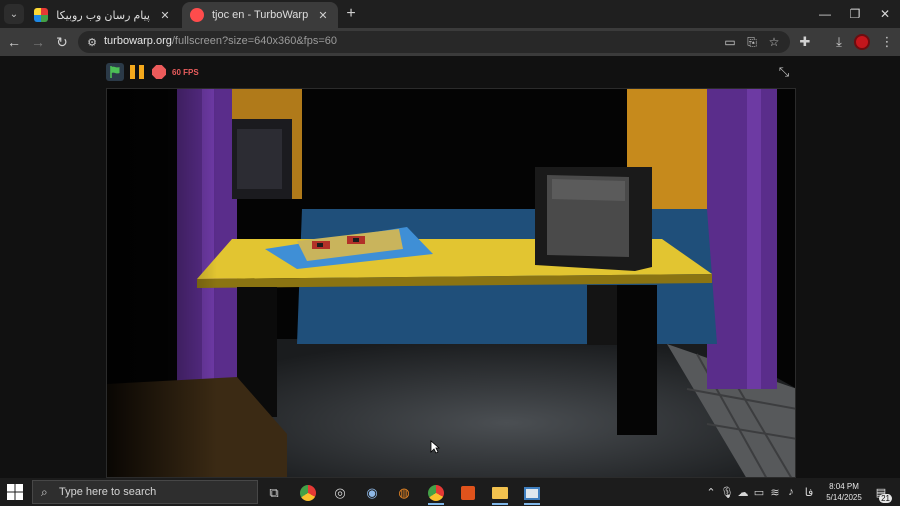 The height and width of the screenshot is (506, 900). I want to click on mouse-cursor-icon, so click(435, 447).